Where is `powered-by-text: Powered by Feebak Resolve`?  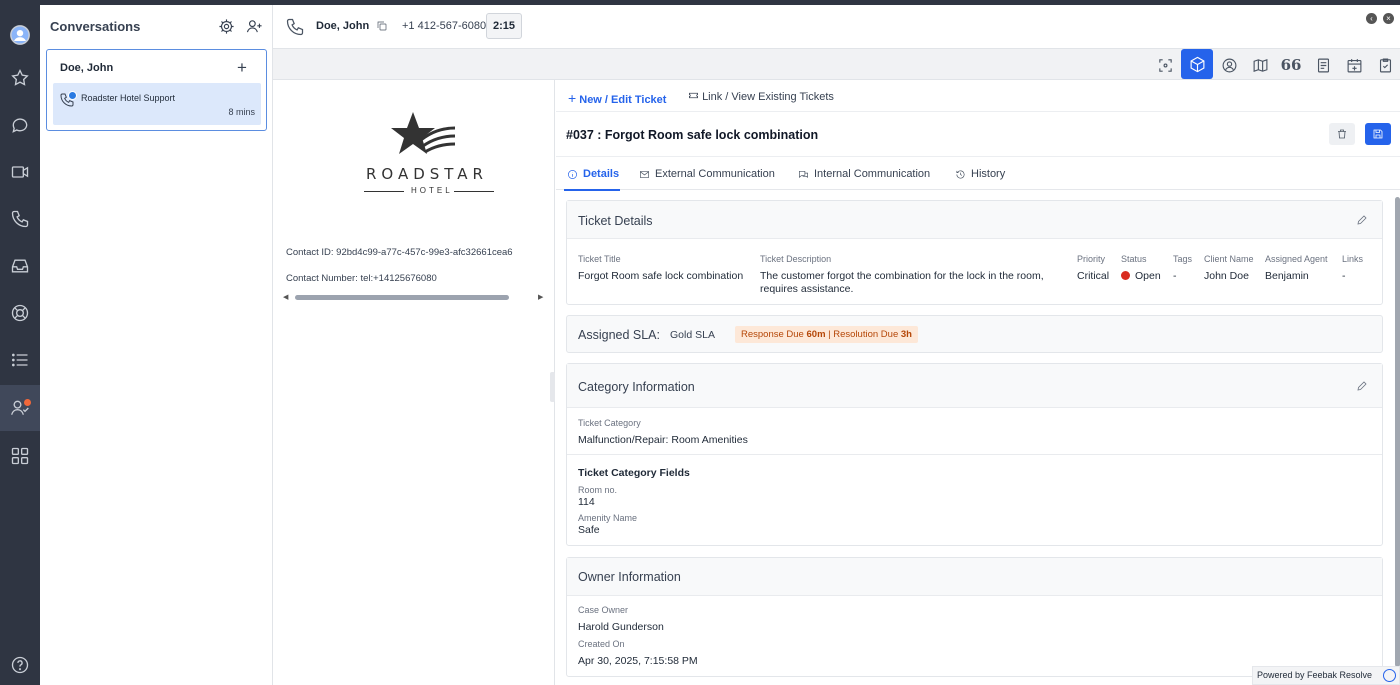 powered-by-text: Powered by Feebak Resolve is located at coordinates (1315, 675).